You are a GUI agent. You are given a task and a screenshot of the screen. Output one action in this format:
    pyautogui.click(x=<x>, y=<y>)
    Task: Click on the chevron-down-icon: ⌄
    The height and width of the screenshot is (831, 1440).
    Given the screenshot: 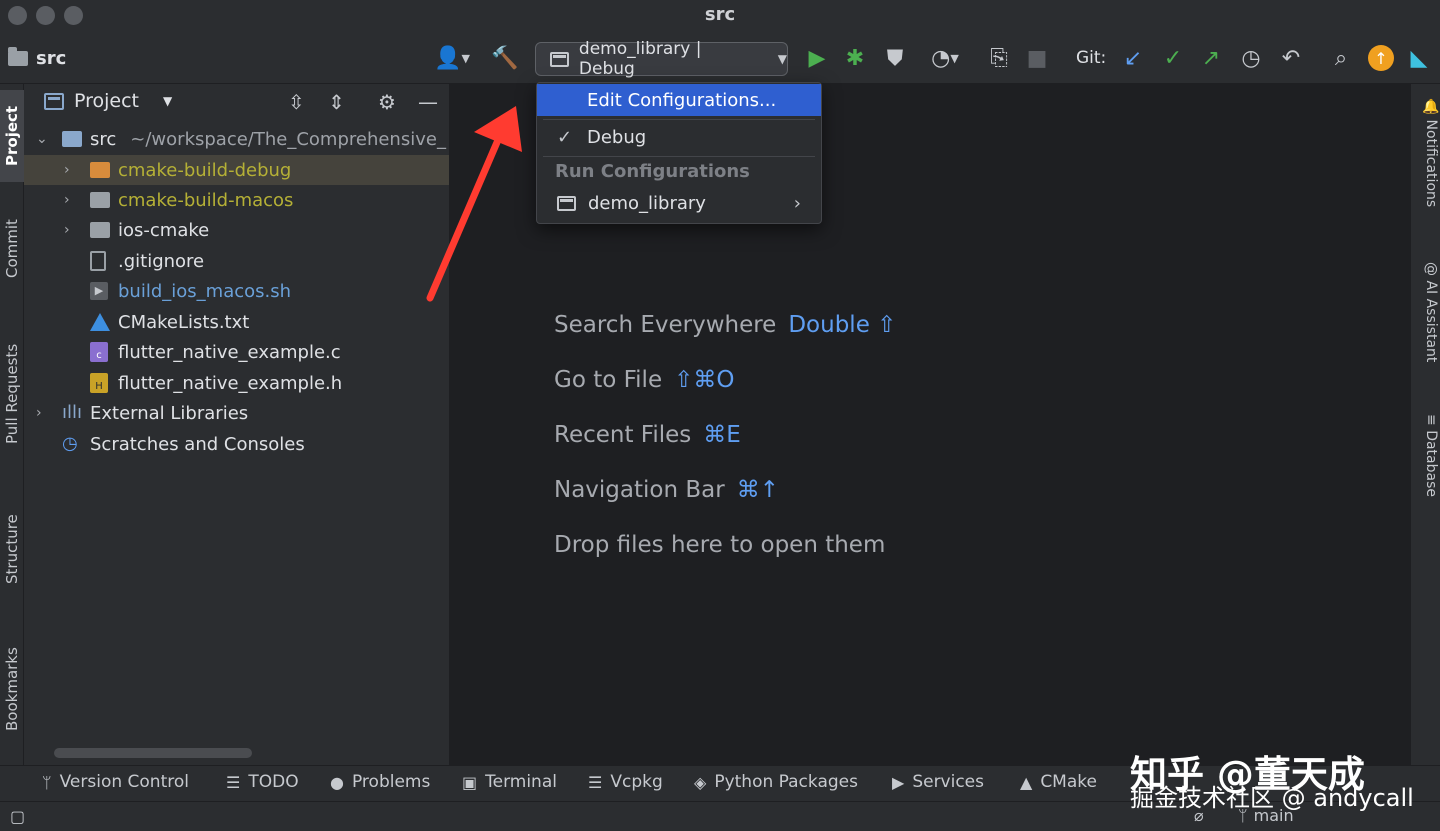 What is the action you would take?
    pyautogui.click(x=42, y=139)
    